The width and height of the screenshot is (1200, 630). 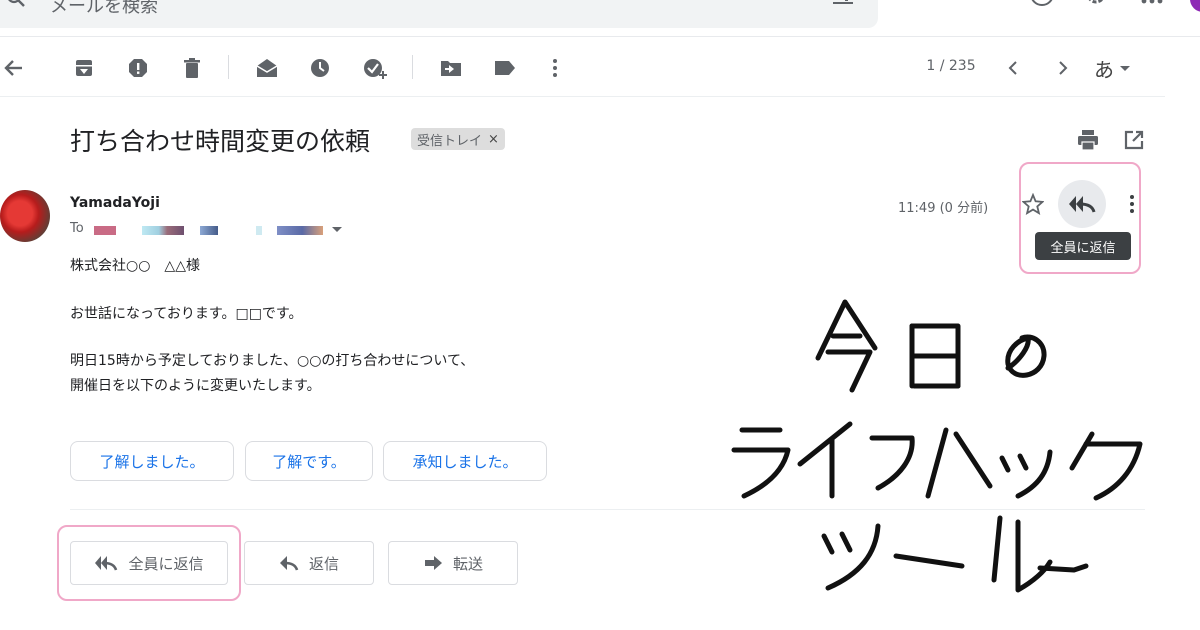 I want to click on open-in-new-window-icon, so click(x=1134, y=140).